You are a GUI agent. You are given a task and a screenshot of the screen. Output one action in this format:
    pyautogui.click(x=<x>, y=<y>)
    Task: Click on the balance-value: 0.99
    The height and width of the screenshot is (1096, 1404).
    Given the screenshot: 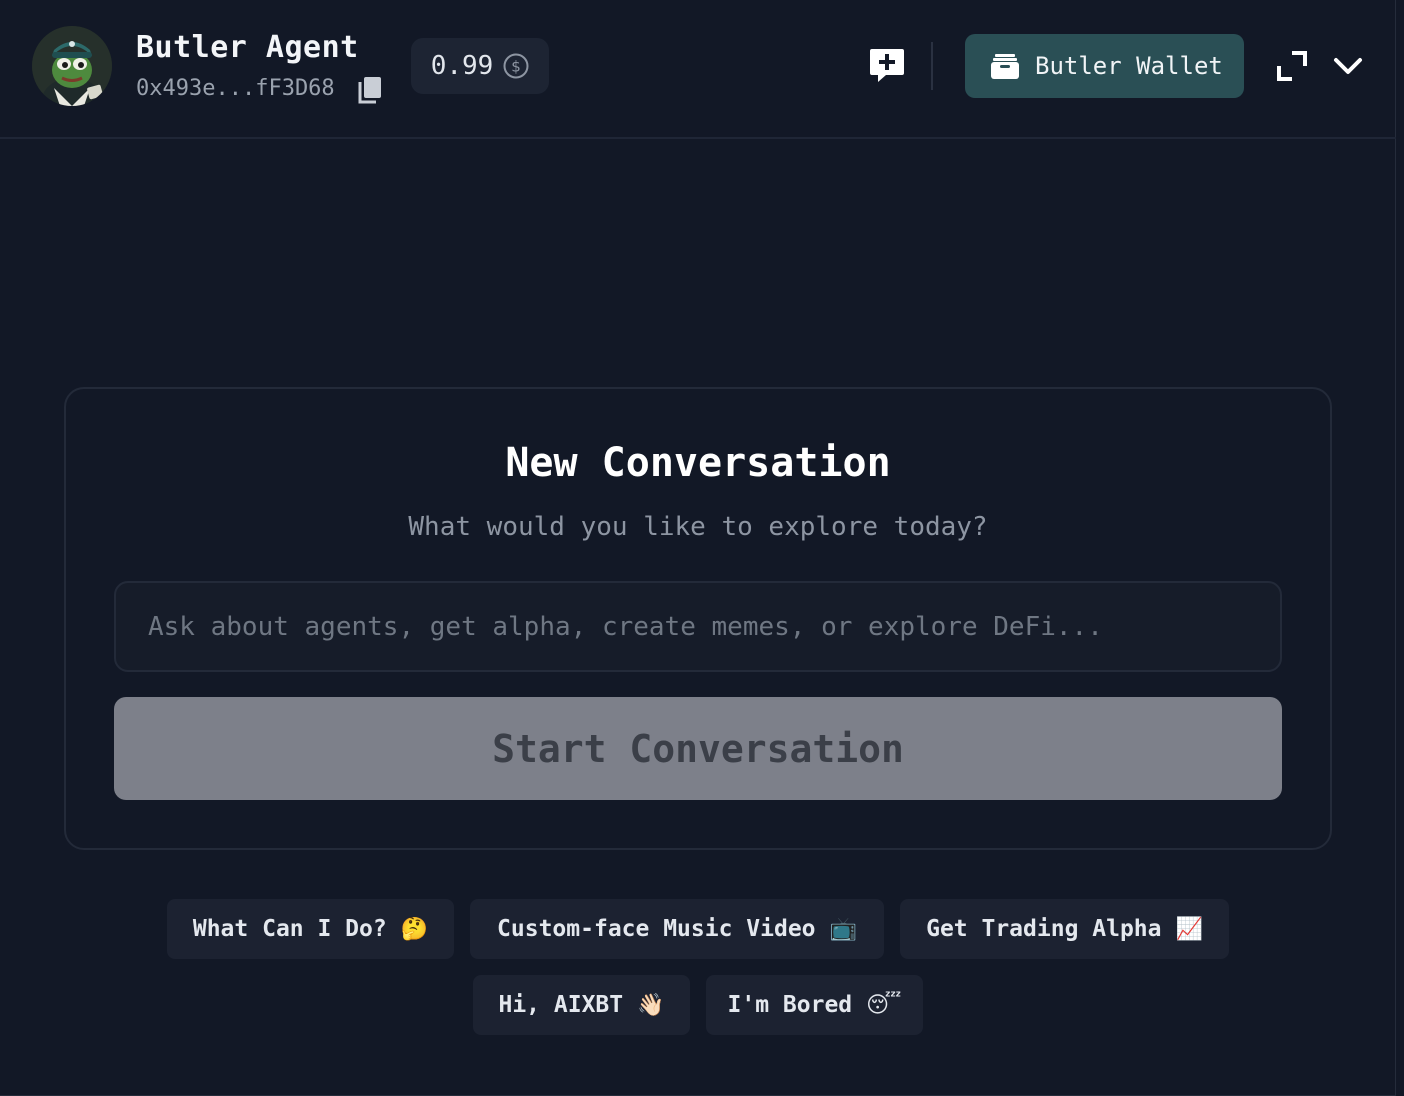 What is the action you would take?
    pyautogui.click(x=462, y=66)
    